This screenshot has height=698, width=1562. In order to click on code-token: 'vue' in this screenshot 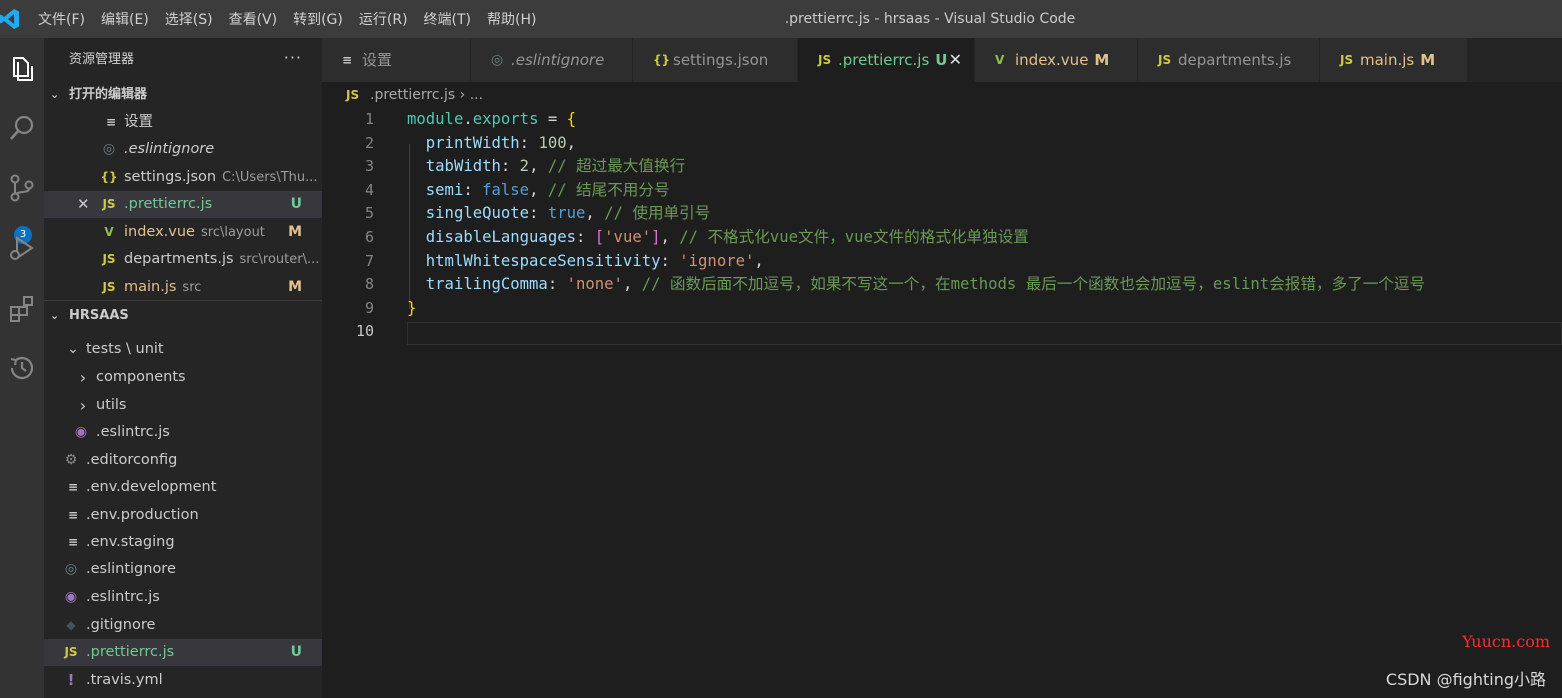, I will do `click(628, 237)`.